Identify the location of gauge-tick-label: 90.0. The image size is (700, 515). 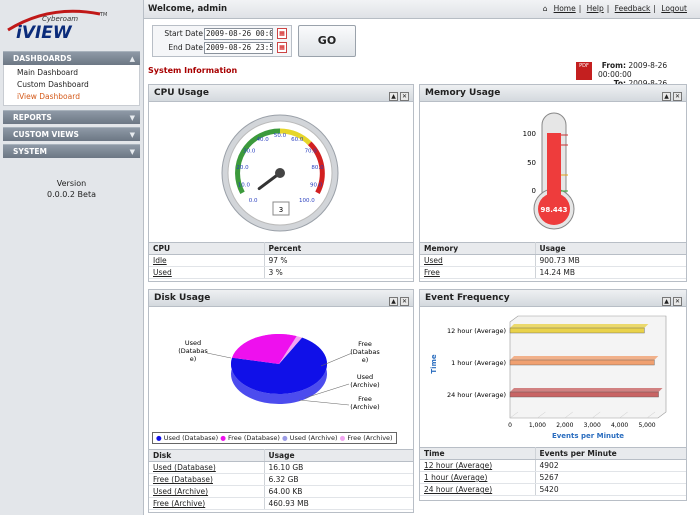
(316, 186).